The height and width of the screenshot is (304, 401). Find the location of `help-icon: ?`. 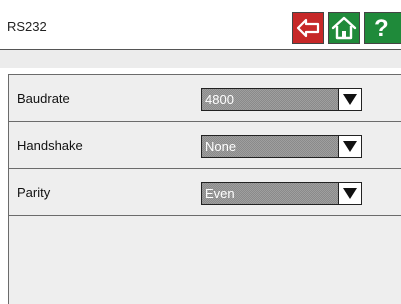

help-icon: ? is located at coordinates (381, 28).